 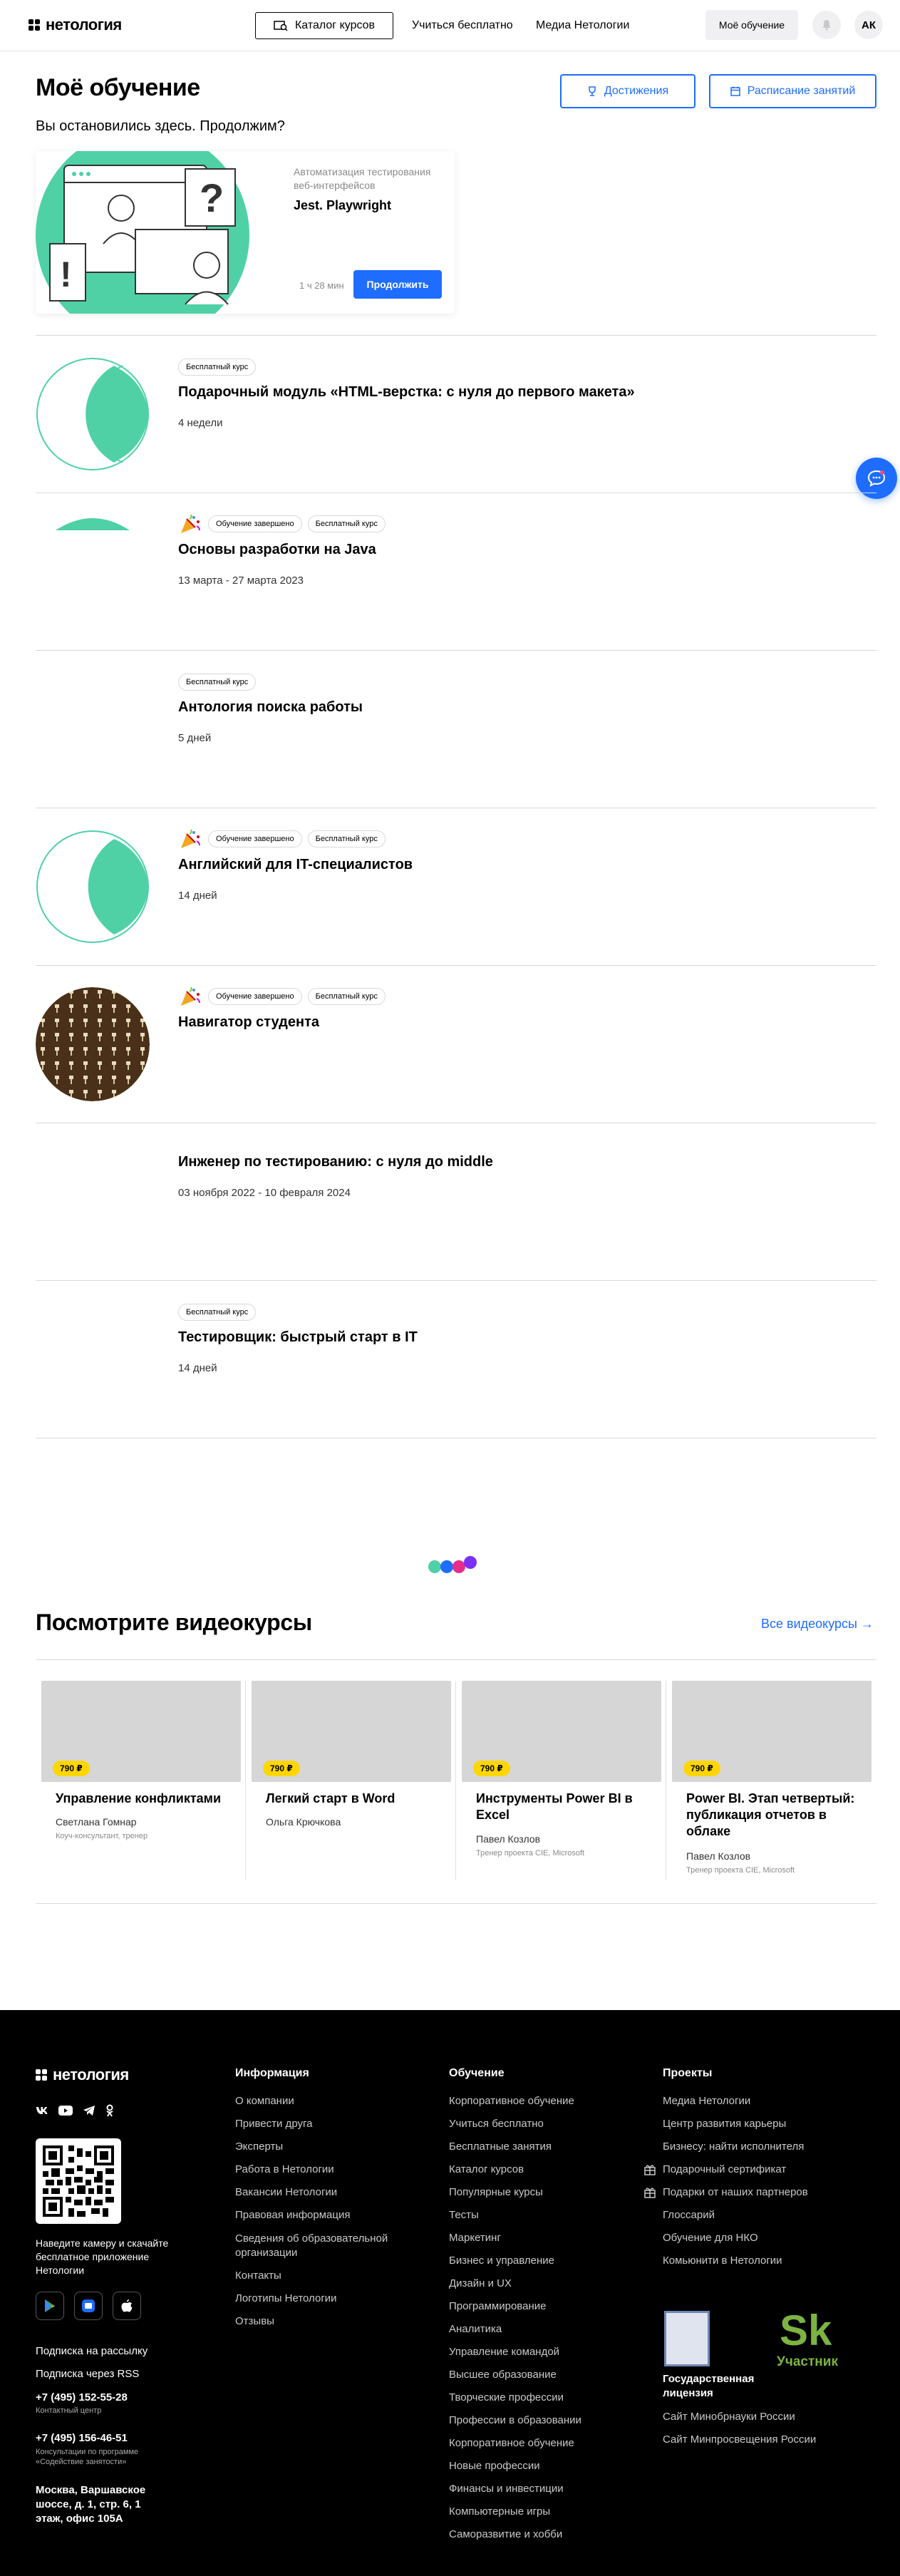 What do you see at coordinates (462, 25) in the screenshot?
I see `nav-free-learning: Учиться бесплатно` at bounding box center [462, 25].